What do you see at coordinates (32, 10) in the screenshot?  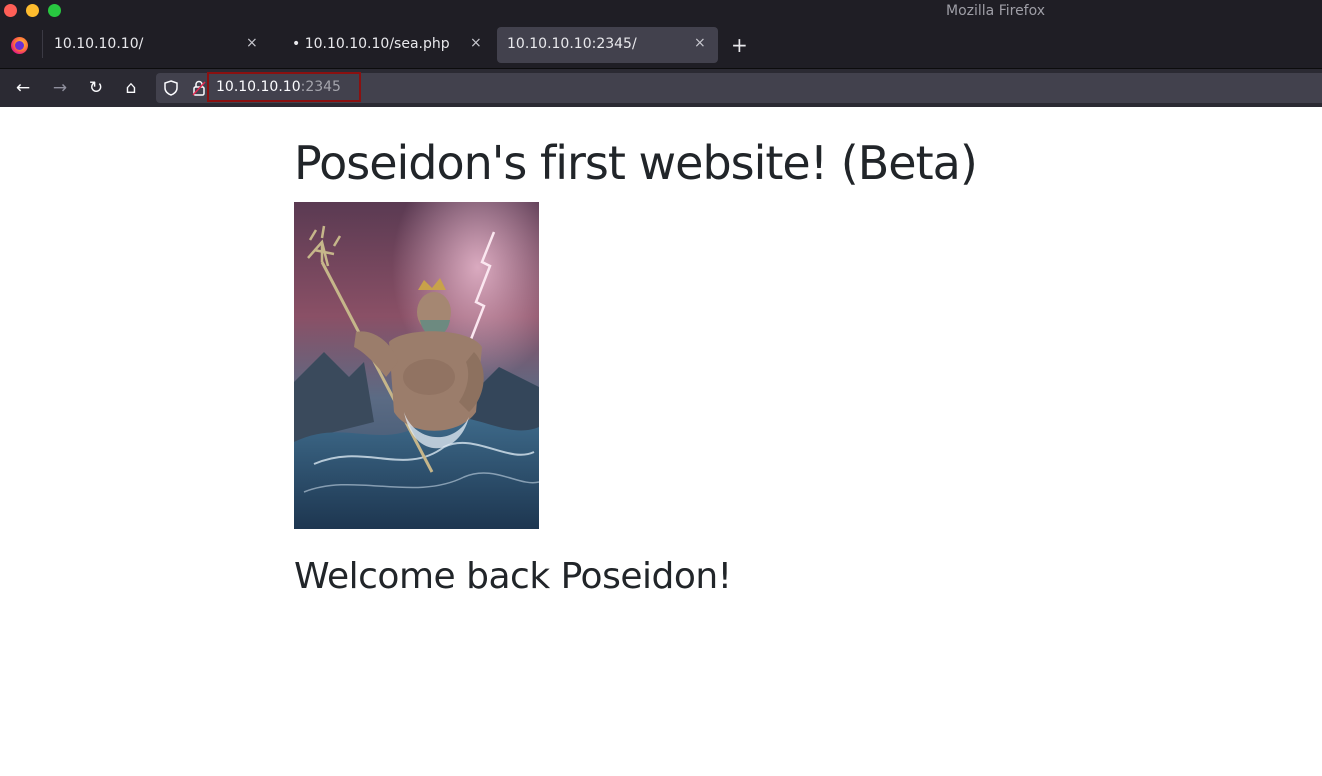 I see `window-minimize-button` at bounding box center [32, 10].